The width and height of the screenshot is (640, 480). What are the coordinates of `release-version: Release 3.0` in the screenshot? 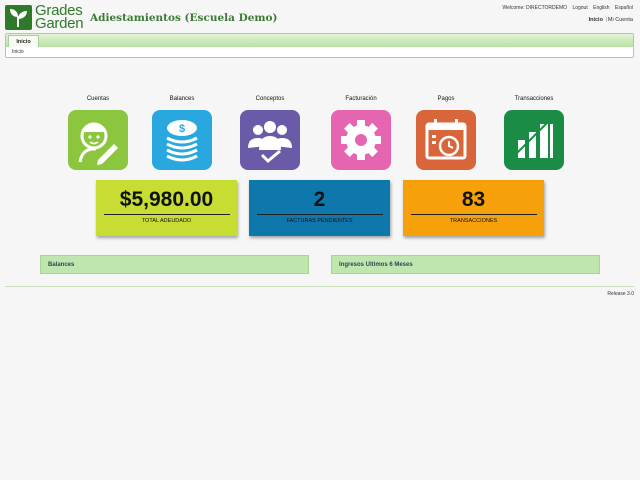 It's located at (620, 294).